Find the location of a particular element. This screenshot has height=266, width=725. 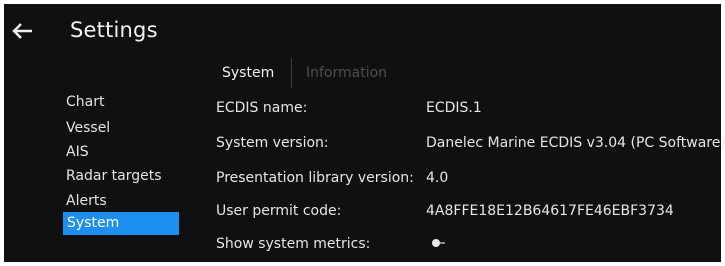

presentation-library-version-label: Presentation library version: is located at coordinates (315, 178).